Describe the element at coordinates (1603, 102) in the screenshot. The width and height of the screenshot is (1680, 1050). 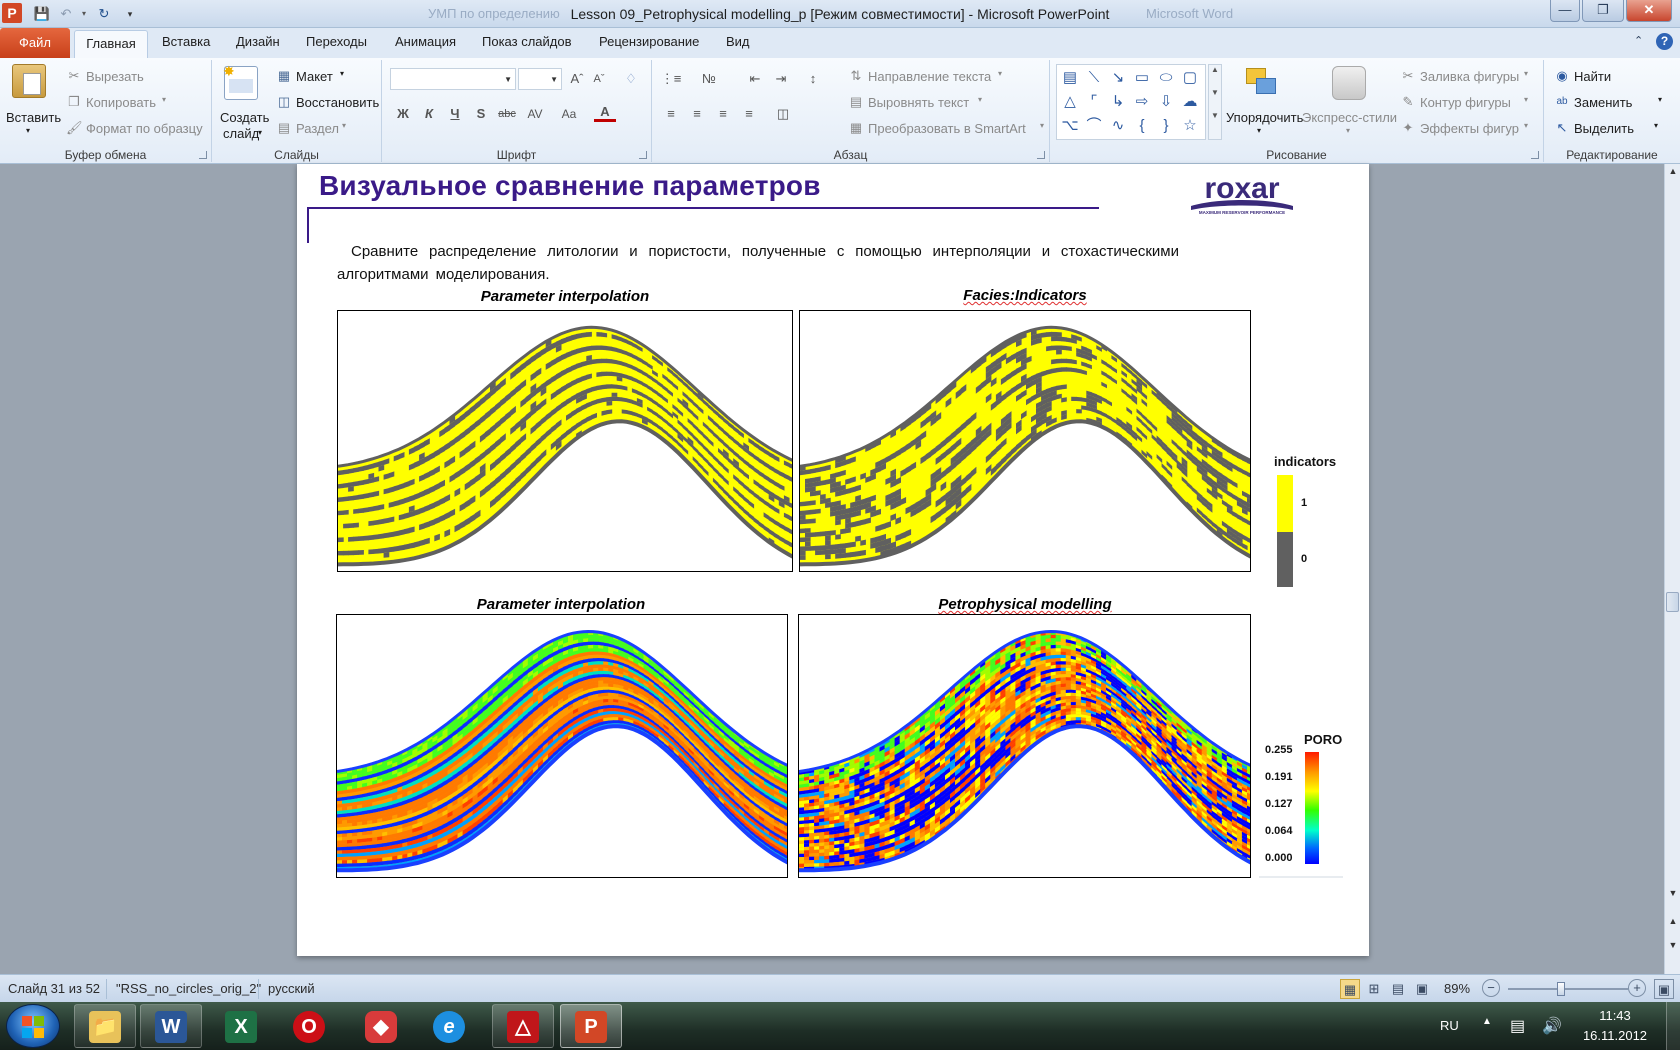
I see `replace-button: Заменить` at that location.